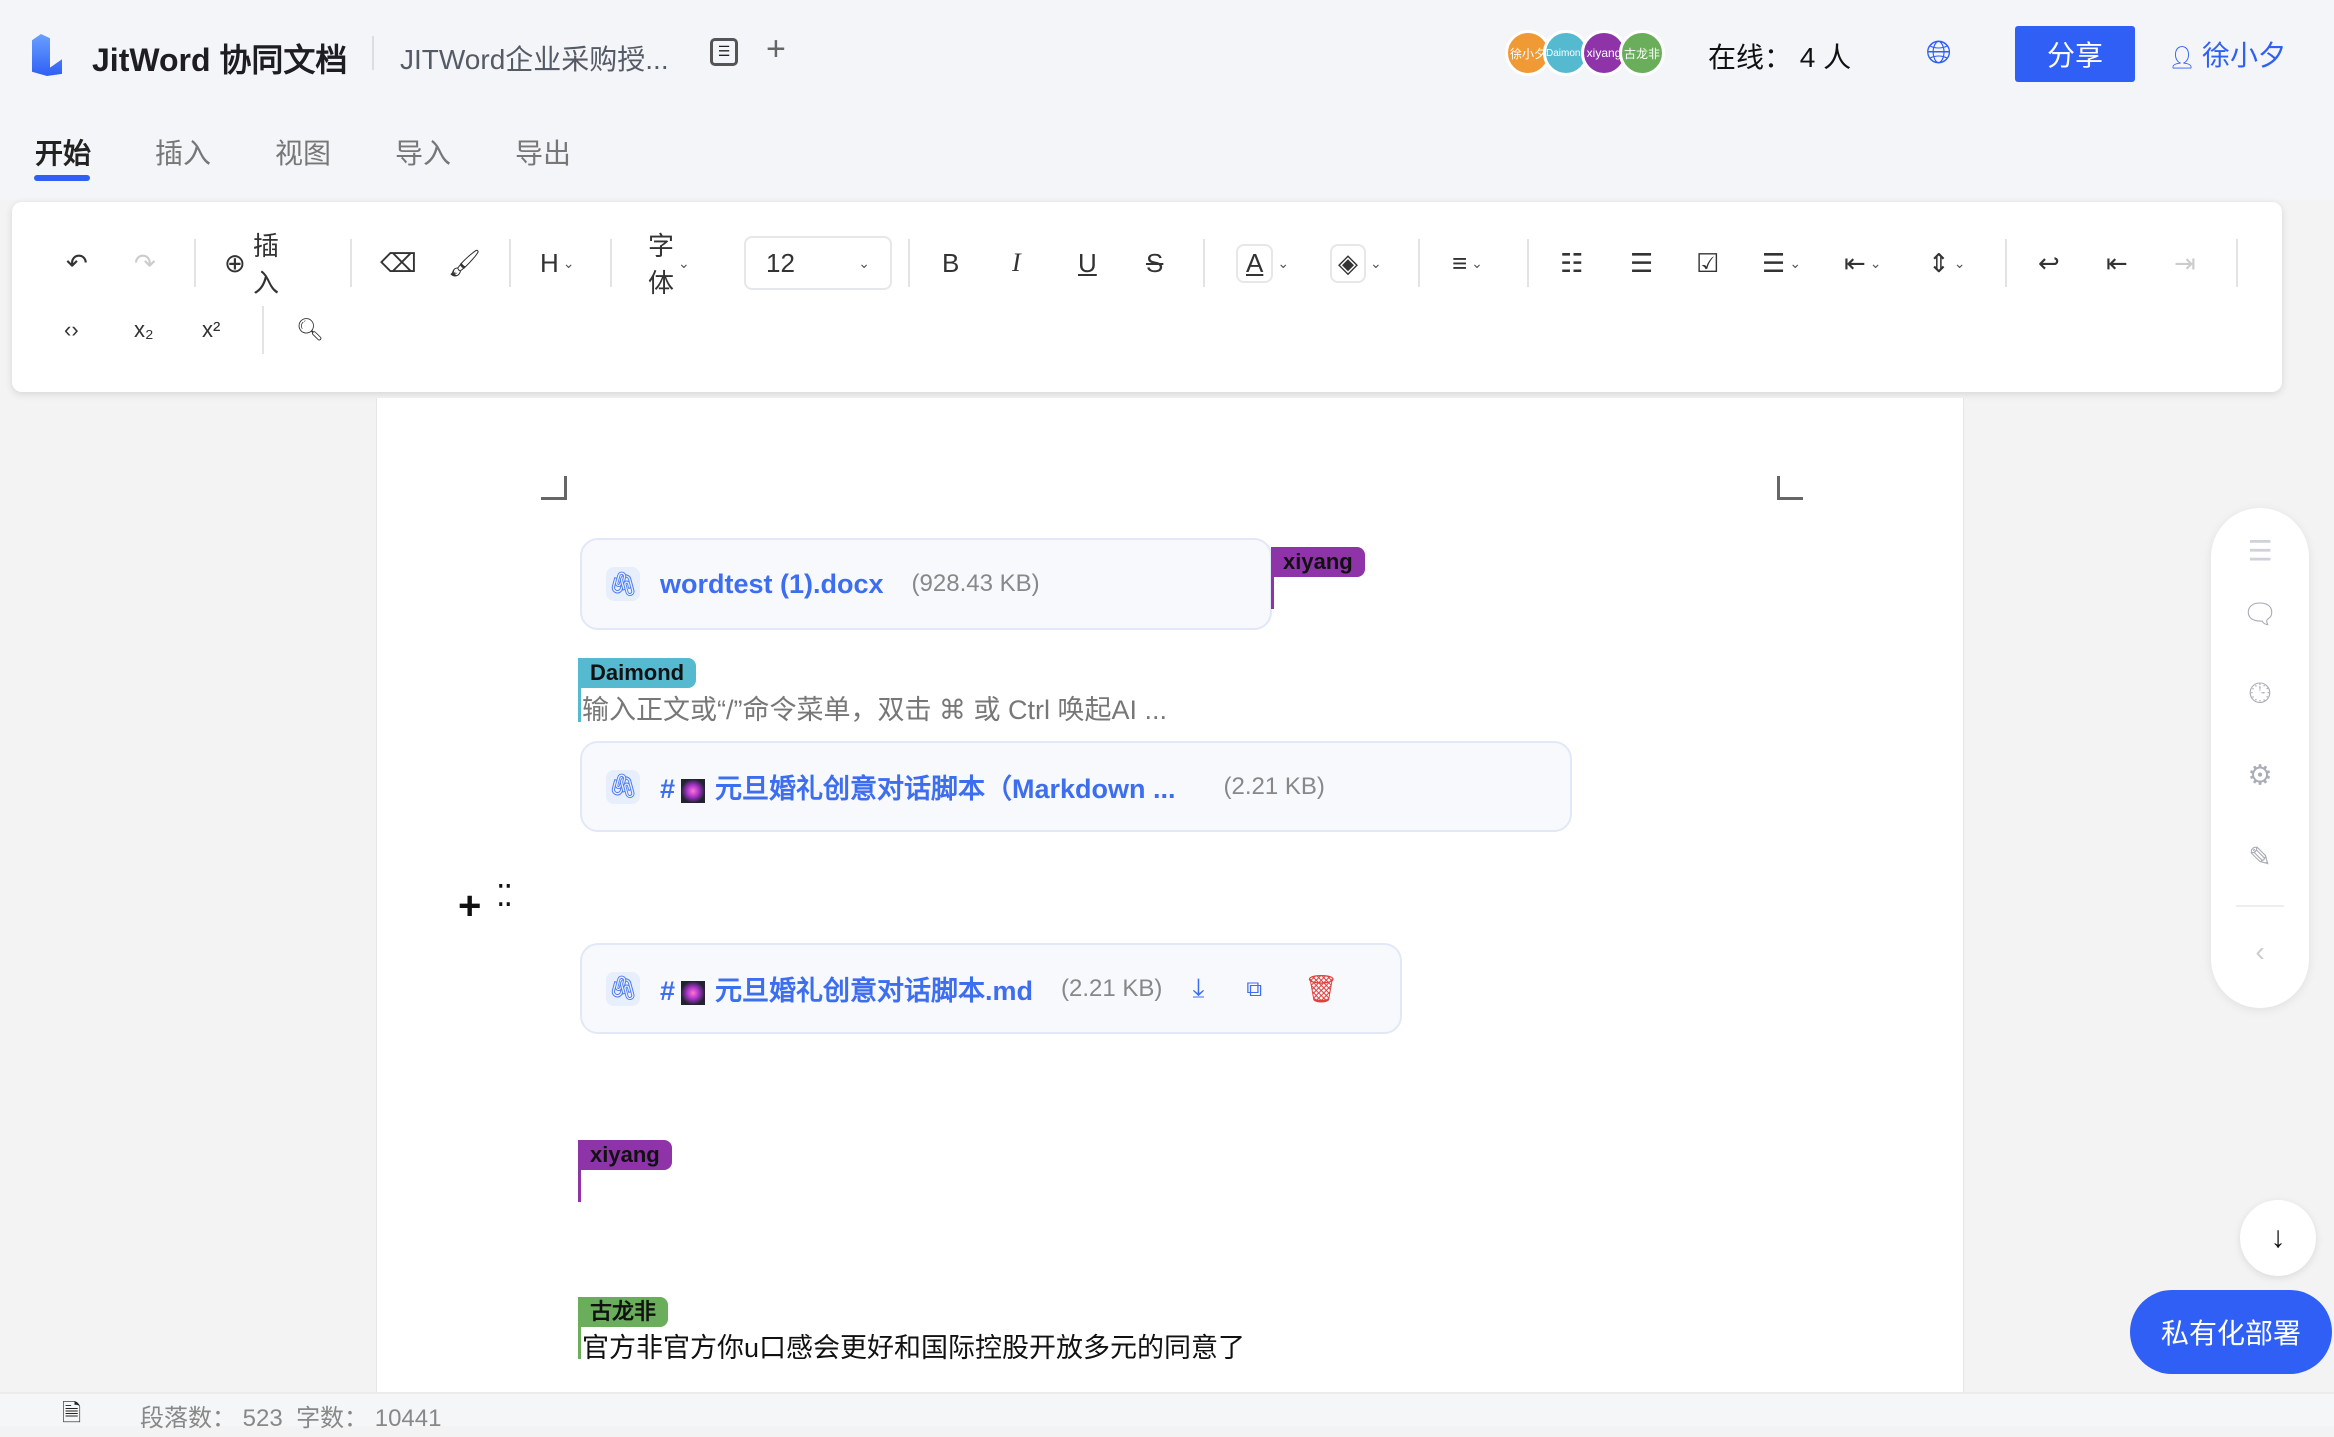 Image resolution: width=2334 pixels, height=1437 pixels. What do you see at coordinates (310, 330) in the screenshot?
I see `search-replace-icon: 🔍︎` at bounding box center [310, 330].